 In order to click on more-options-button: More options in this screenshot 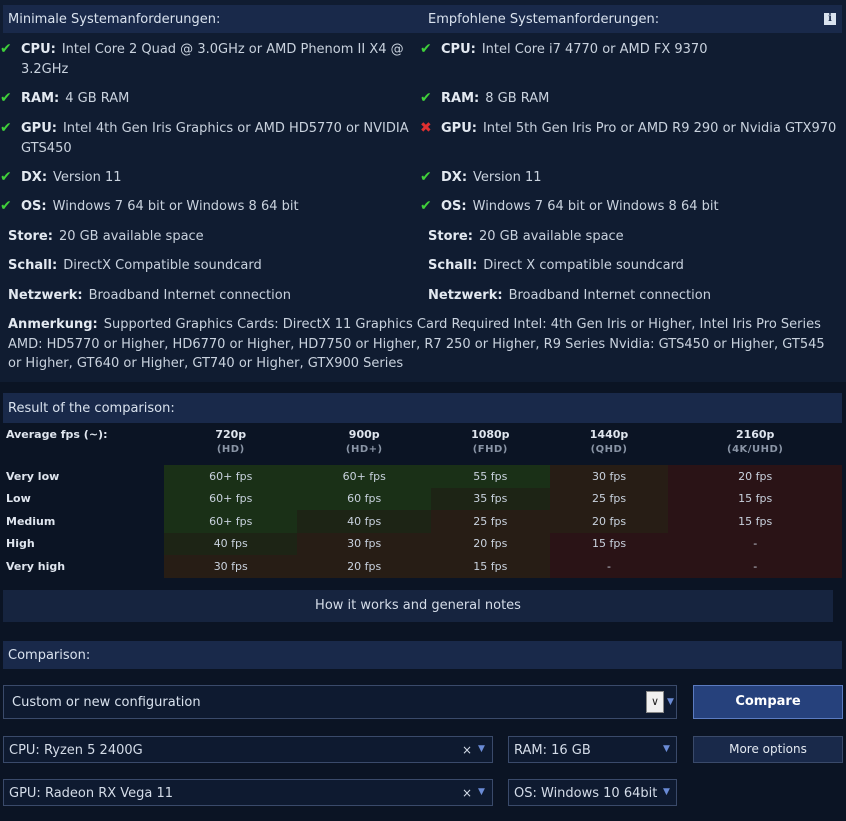, I will do `click(768, 749)`.